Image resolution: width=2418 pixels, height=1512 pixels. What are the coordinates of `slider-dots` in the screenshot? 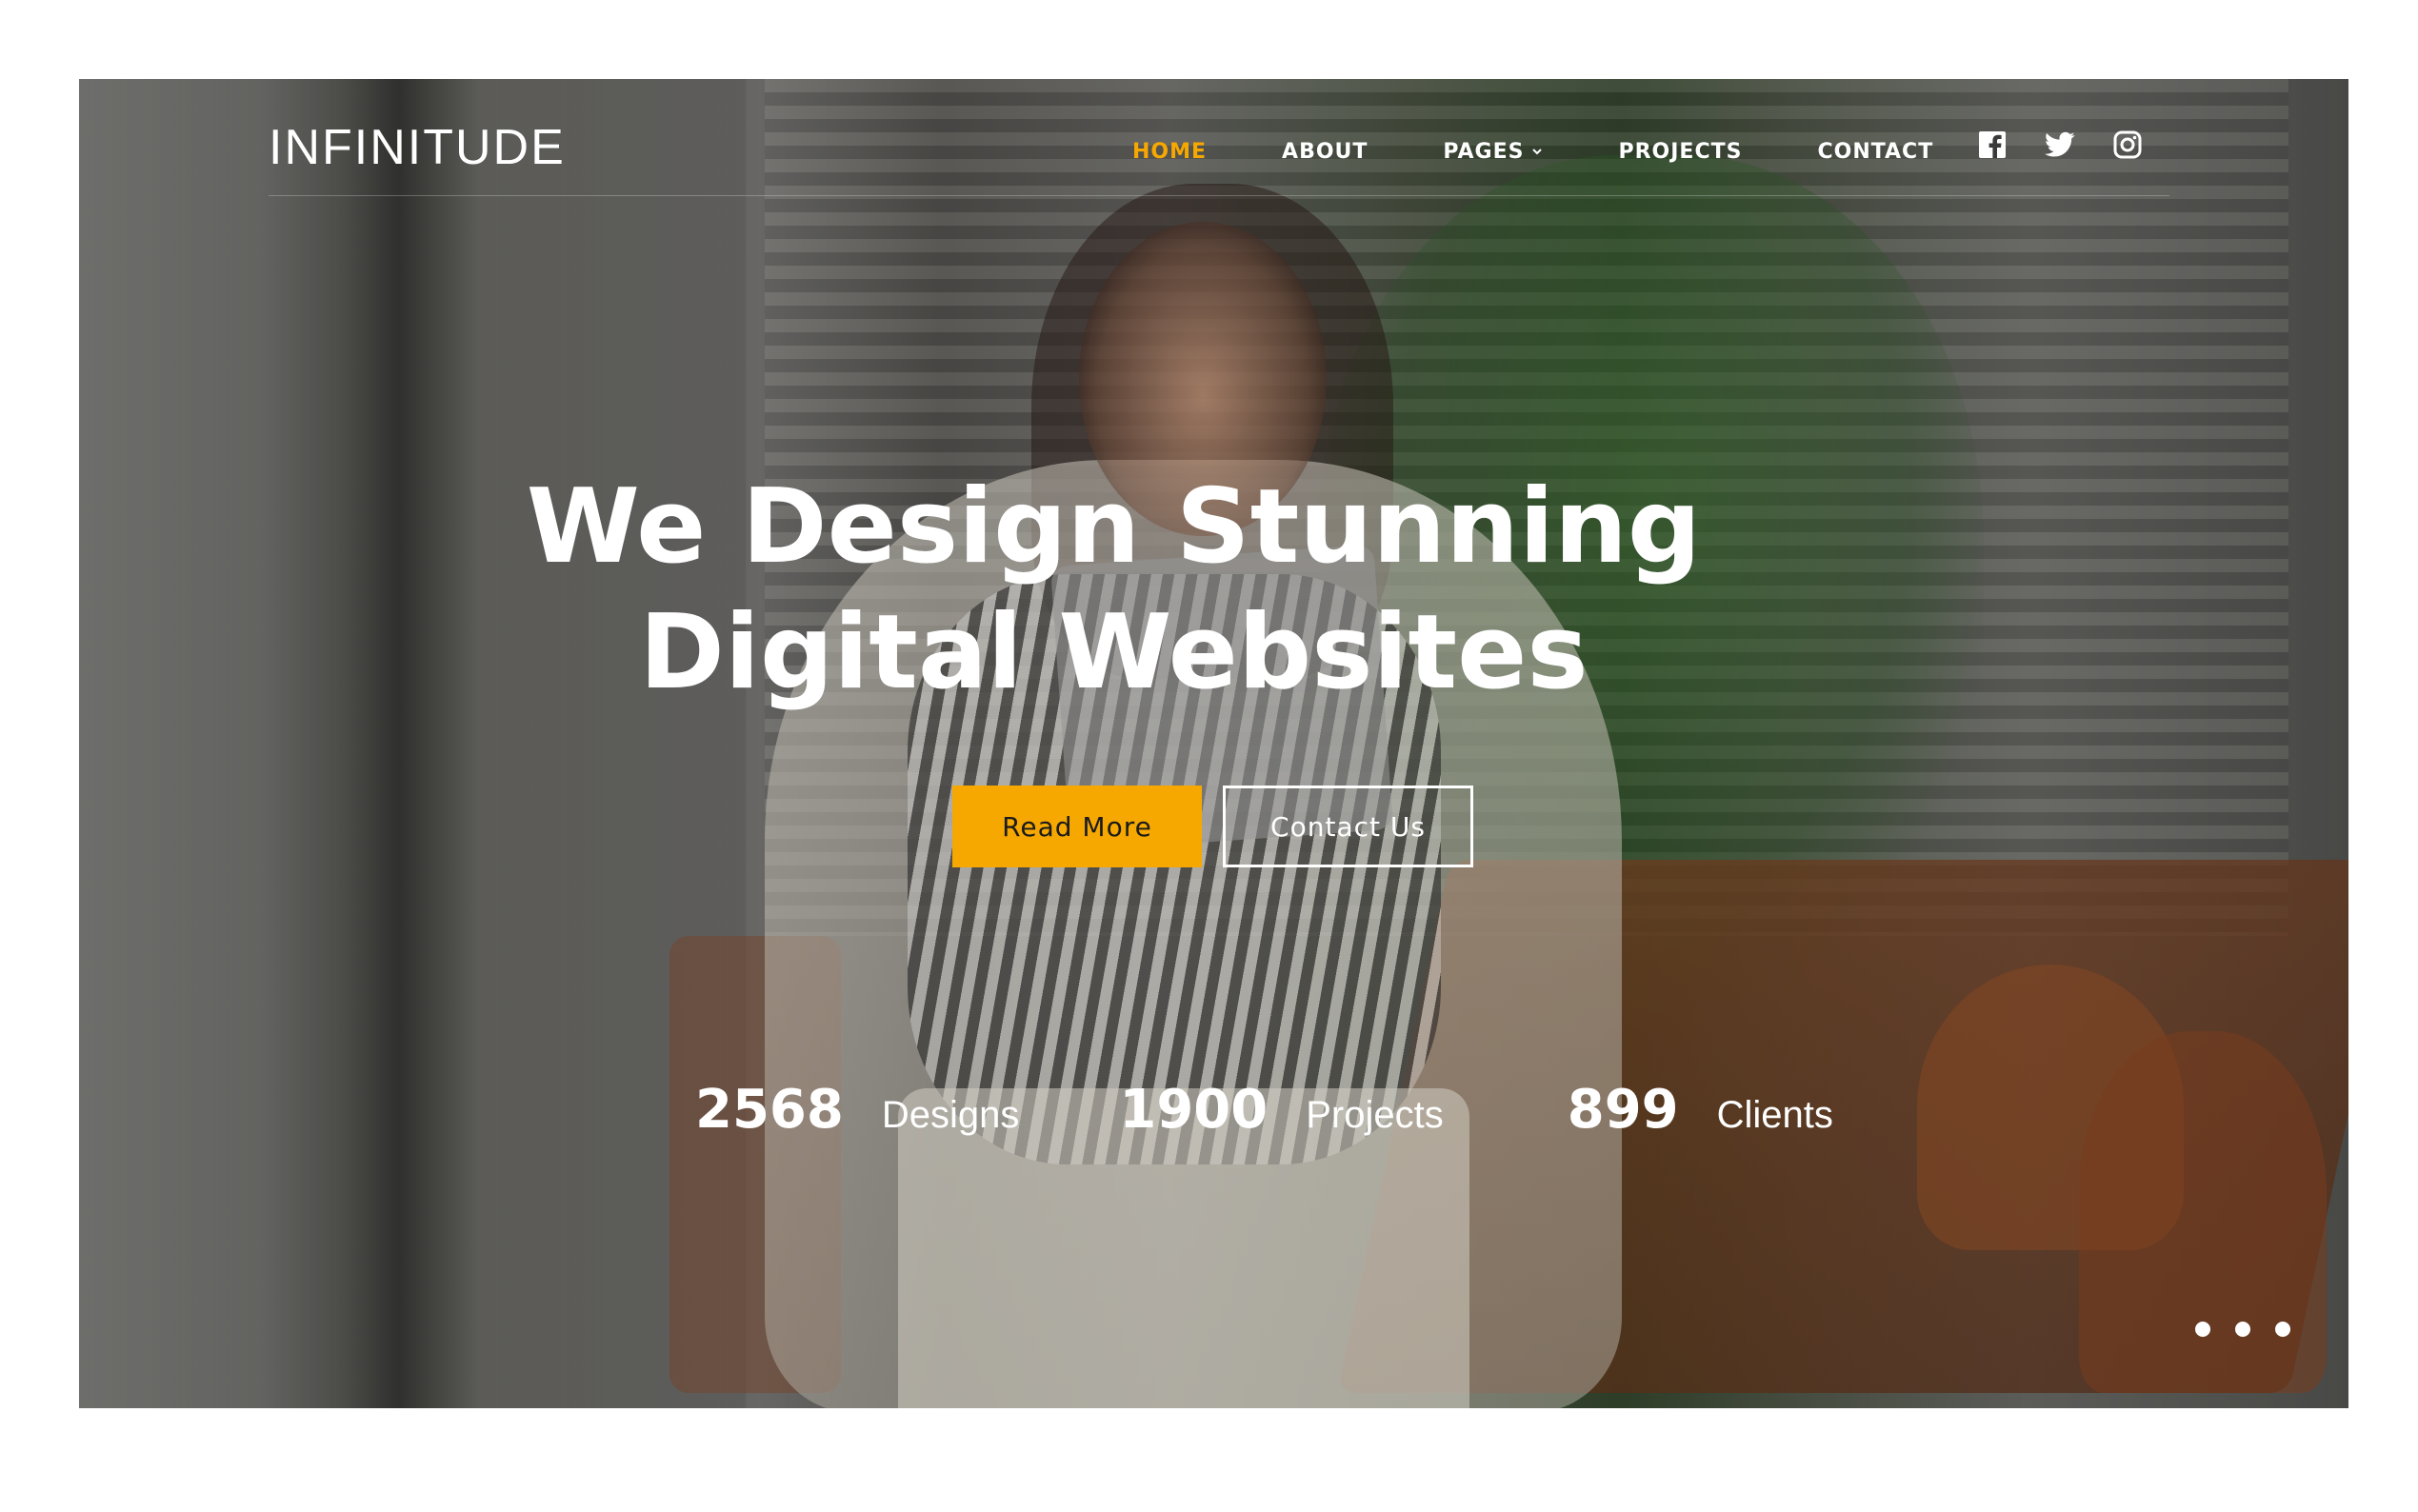 It's located at (2255, 1329).